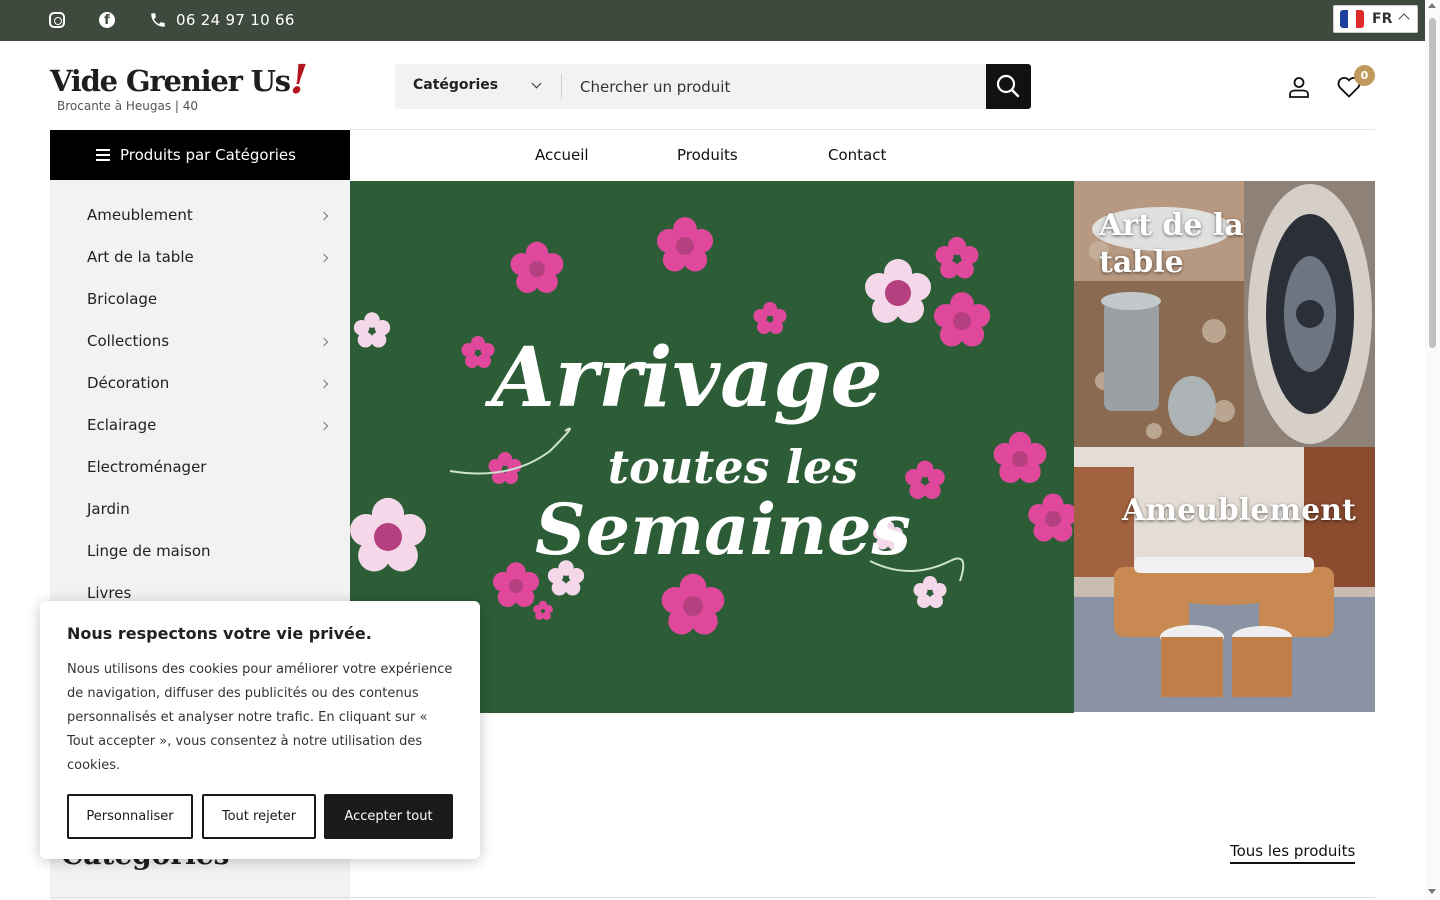 The image size is (1440, 900). I want to click on search-bar: Catégories, so click(713, 86).